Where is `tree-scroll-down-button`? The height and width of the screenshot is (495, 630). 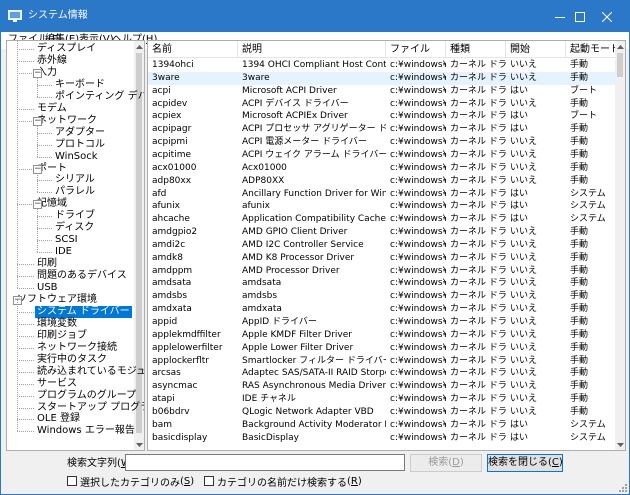
tree-scroll-down-button is located at coordinates (139, 444).